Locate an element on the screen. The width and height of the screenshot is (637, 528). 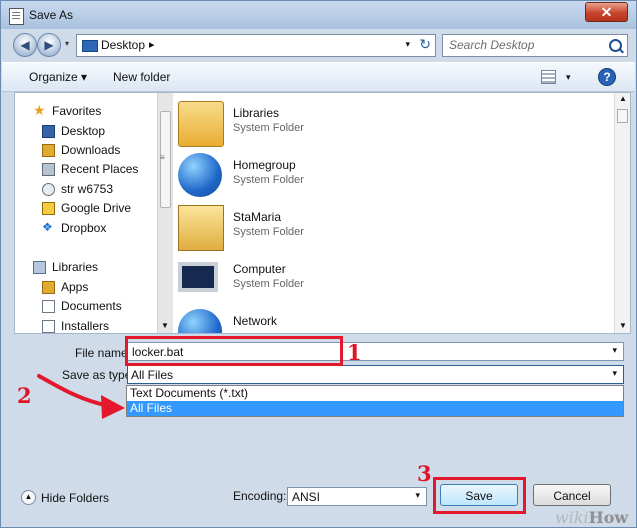
title-bar: Save As ✕ is located at coordinates (318, 15).